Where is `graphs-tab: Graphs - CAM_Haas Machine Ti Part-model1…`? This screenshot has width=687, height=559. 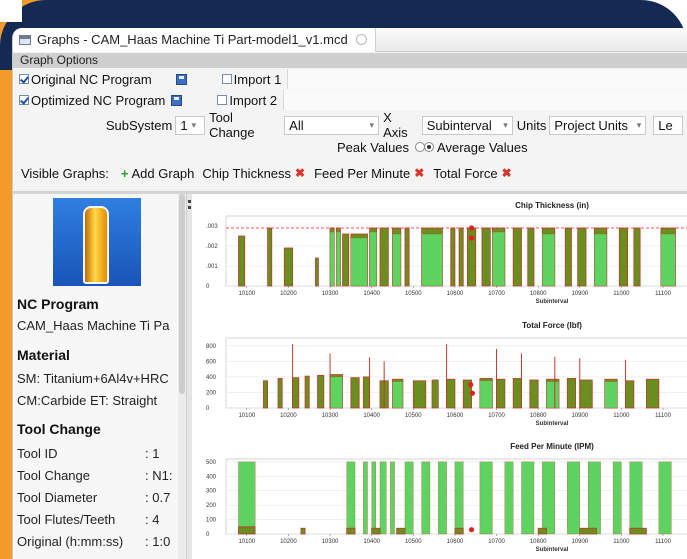 graphs-tab: Graphs - CAM_Haas Machine Ti Part-model1… is located at coordinates (194, 40).